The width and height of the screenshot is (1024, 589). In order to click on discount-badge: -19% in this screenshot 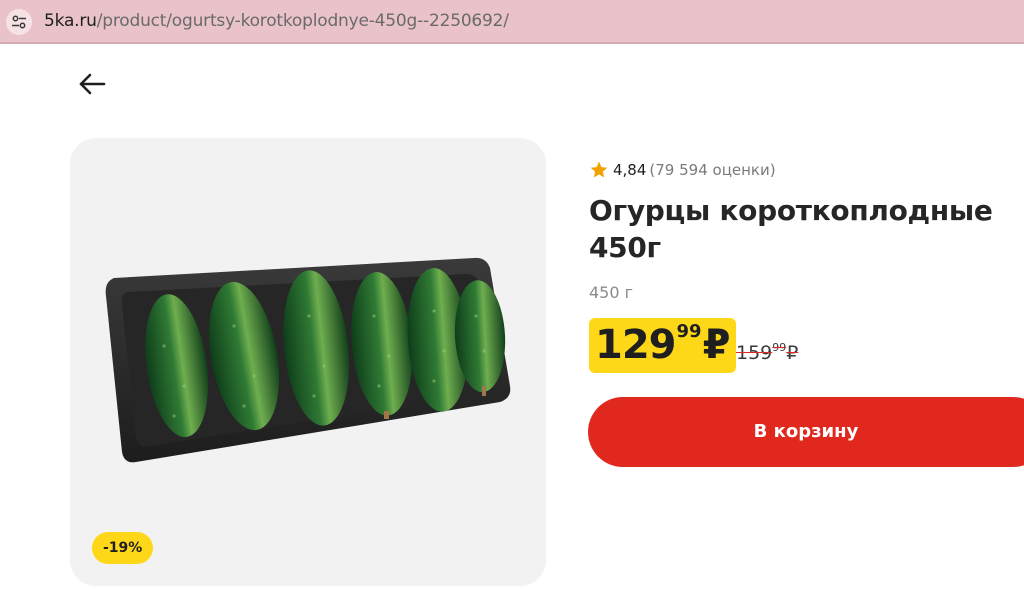, I will do `click(123, 548)`.